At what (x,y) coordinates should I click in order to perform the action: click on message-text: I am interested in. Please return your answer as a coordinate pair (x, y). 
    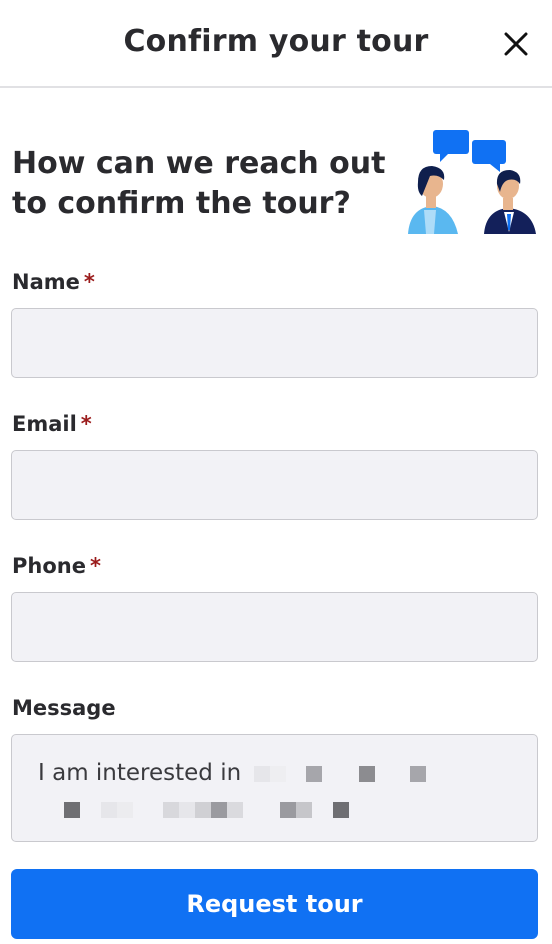
    Looking at the image, I should click on (140, 773).